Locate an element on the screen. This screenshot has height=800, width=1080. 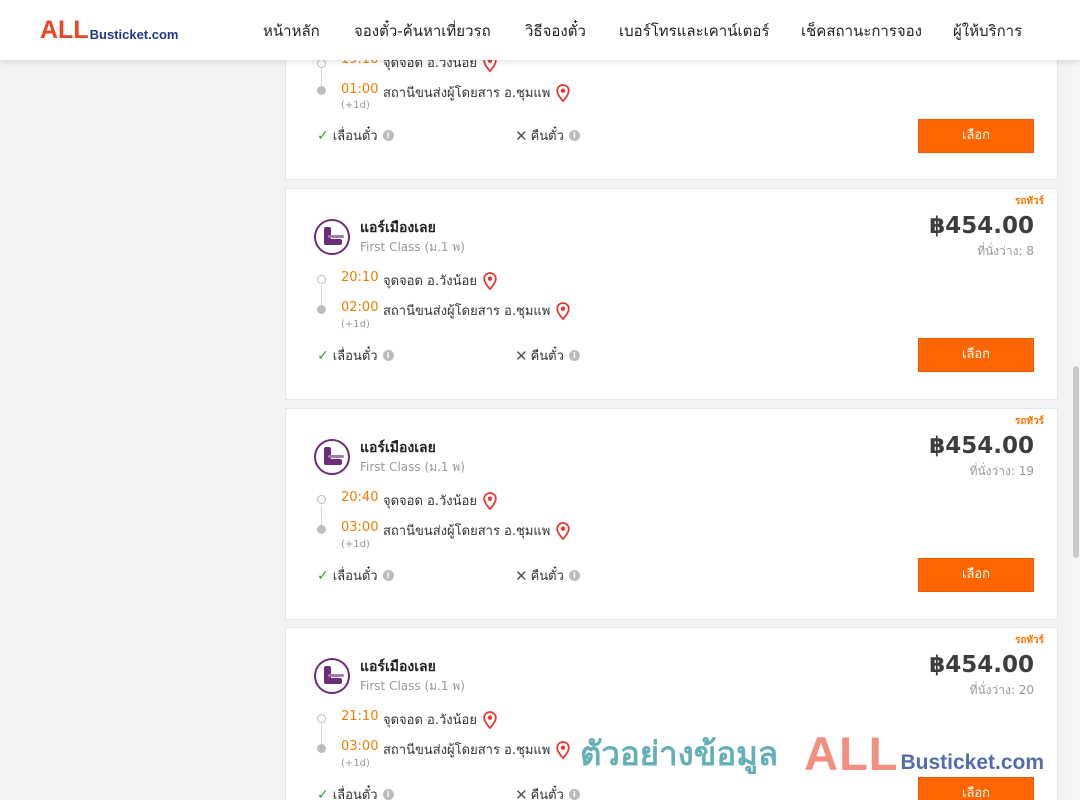
nav-check-status: เช็คสถานะการจอง is located at coordinates (861, 31).